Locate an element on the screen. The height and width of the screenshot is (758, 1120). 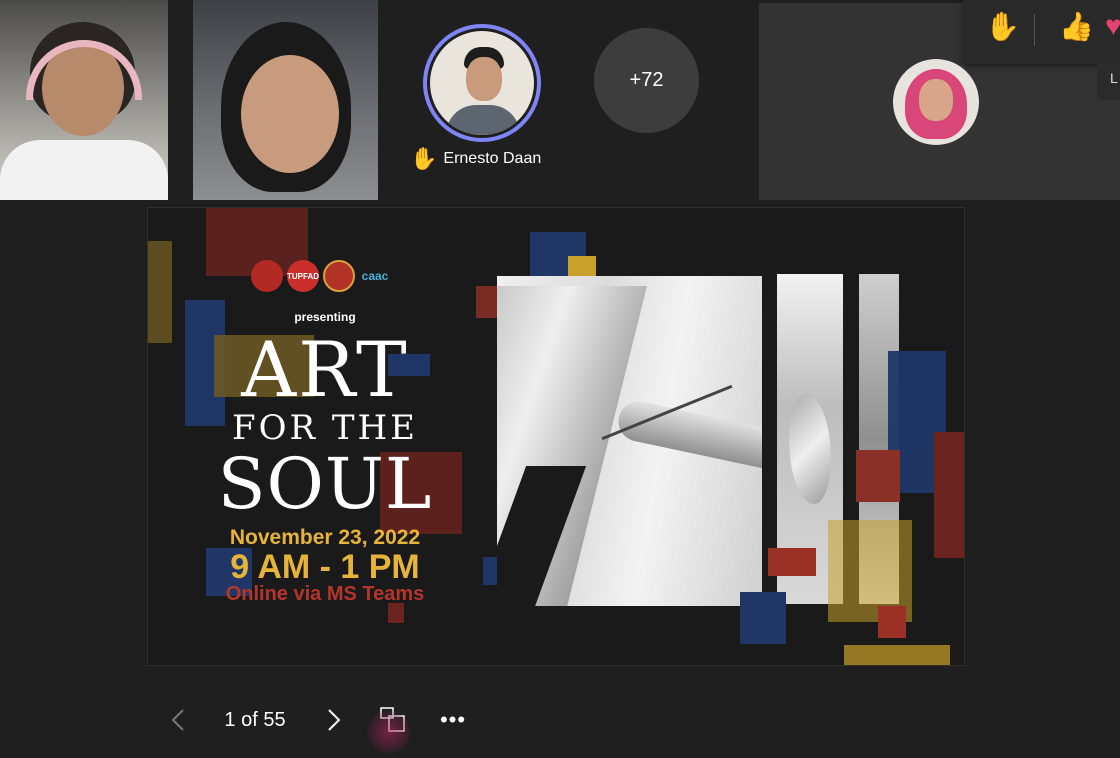
raised-hand-icon: ✋ is located at coordinates (424, 158).